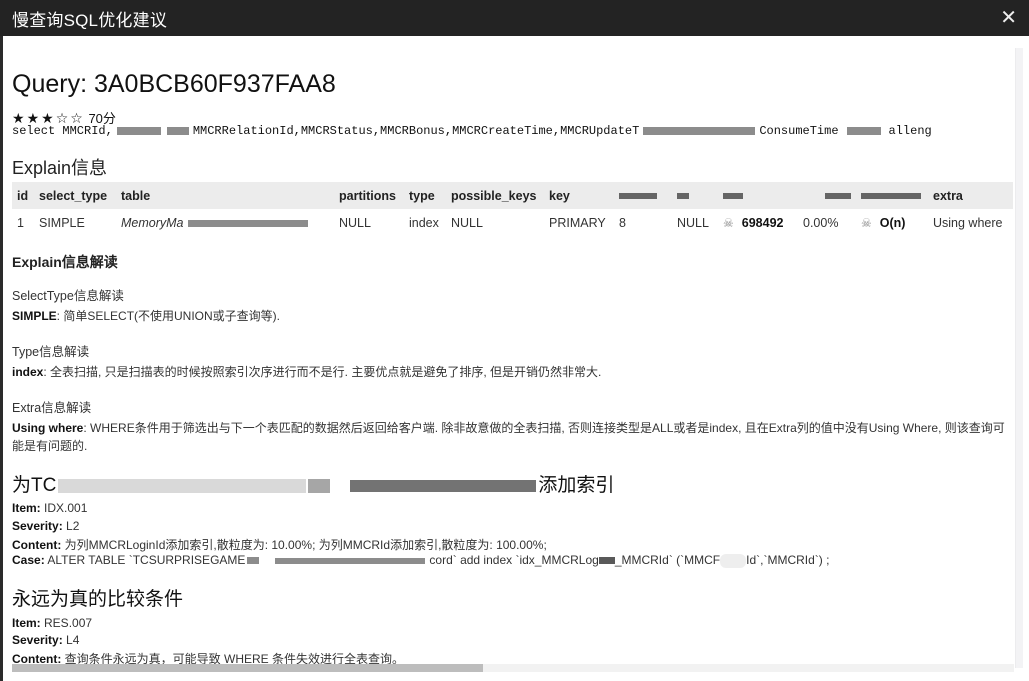 The width and height of the screenshot is (1029, 681). What do you see at coordinates (821, 222) in the screenshot?
I see `cell-filtered: 0.00%` at bounding box center [821, 222].